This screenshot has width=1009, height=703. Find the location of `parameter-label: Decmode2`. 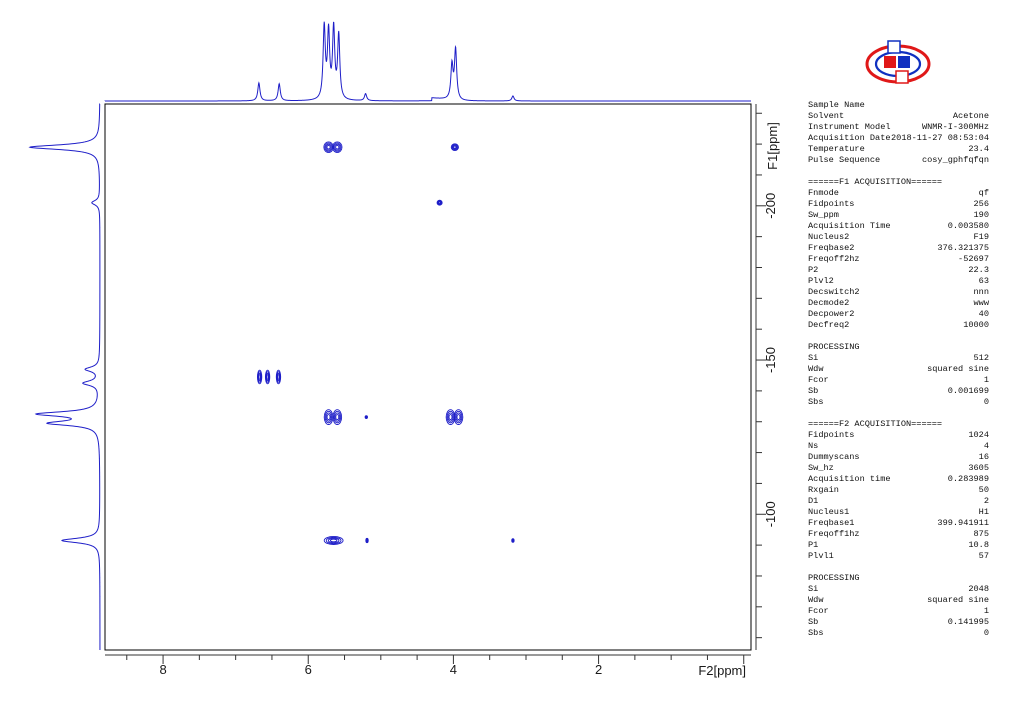

parameter-label: Decmode2 is located at coordinates (829, 303).